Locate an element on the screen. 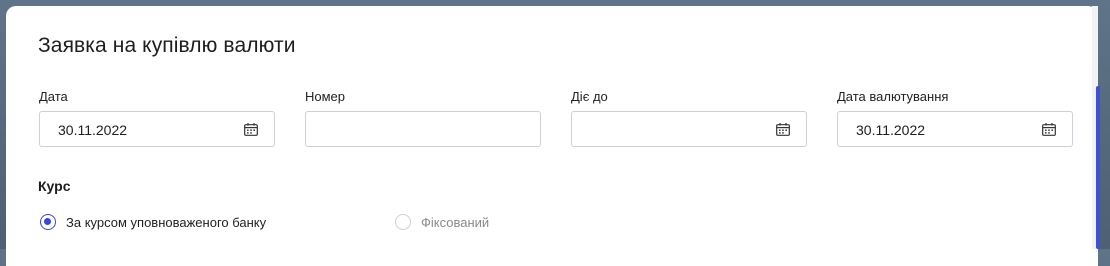 This screenshot has width=1110, height=266. radio-bank-rate-label: За курсом уповноваженого банку is located at coordinates (166, 222).